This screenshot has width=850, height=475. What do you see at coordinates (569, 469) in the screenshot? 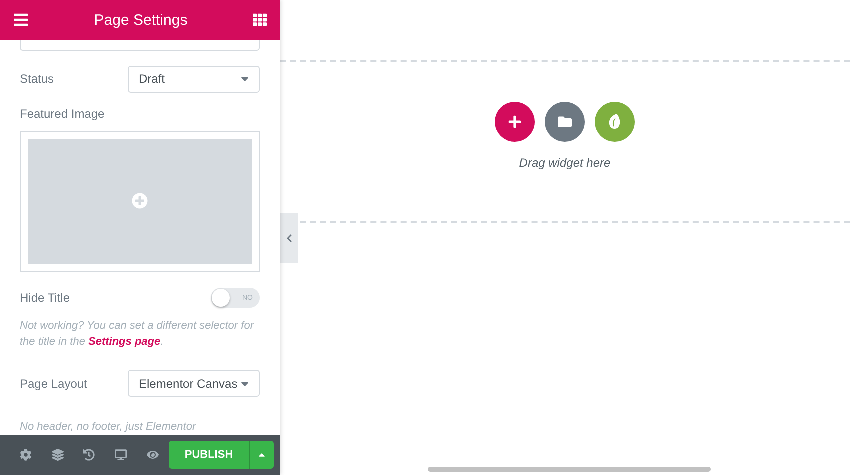
I see `scrollbar` at bounding box center [569, 469].